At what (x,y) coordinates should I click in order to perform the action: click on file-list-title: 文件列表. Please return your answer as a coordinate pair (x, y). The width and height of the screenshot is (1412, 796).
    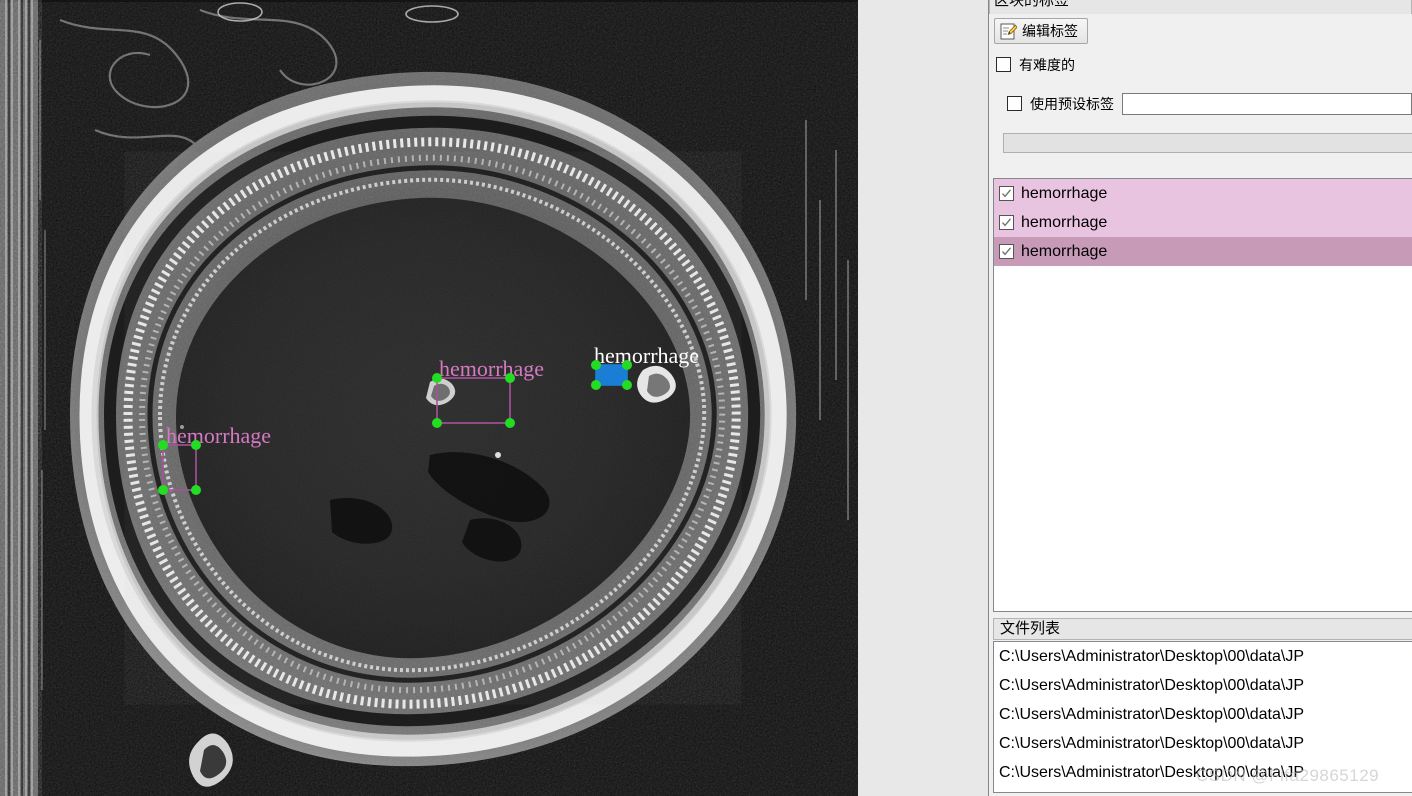
    Looking at the image, I should click on (1202, 629).